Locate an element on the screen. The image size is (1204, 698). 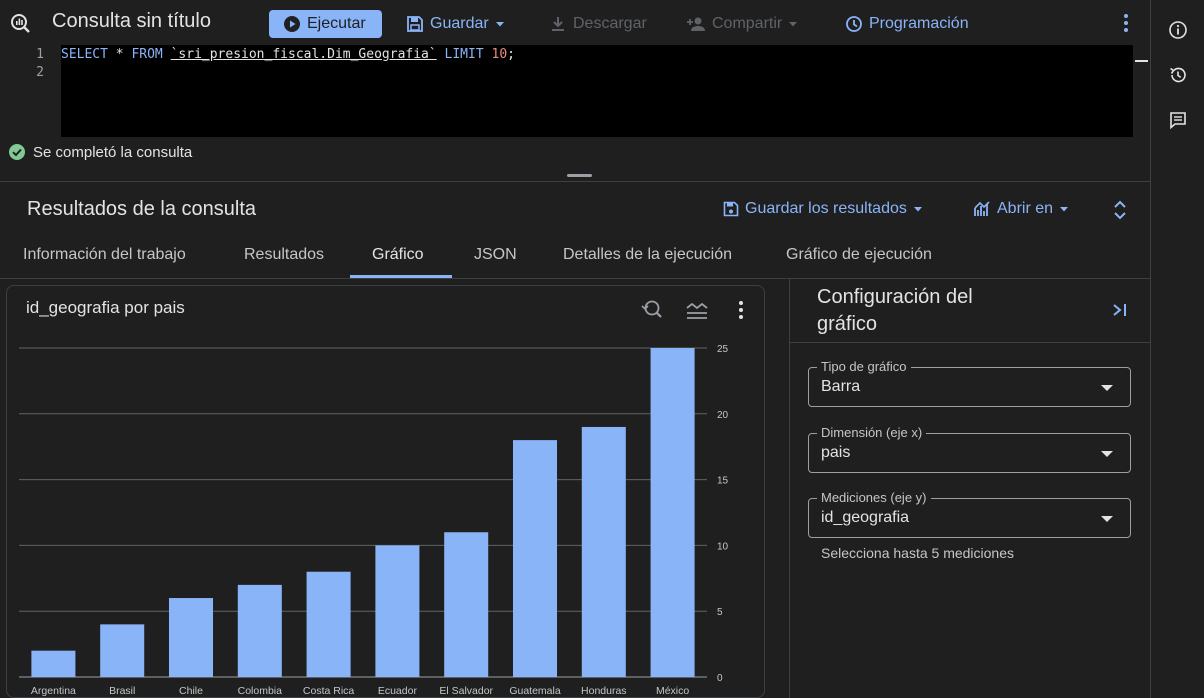
tab-execution-details: Detalles de la ejecución is located at coordinates (647, 255).